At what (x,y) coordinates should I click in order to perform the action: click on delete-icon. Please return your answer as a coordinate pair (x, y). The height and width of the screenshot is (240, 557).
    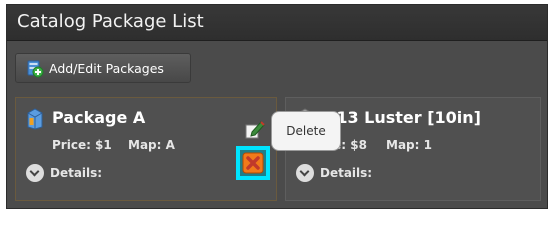
    Looking at the image, I should click on (253, 163).